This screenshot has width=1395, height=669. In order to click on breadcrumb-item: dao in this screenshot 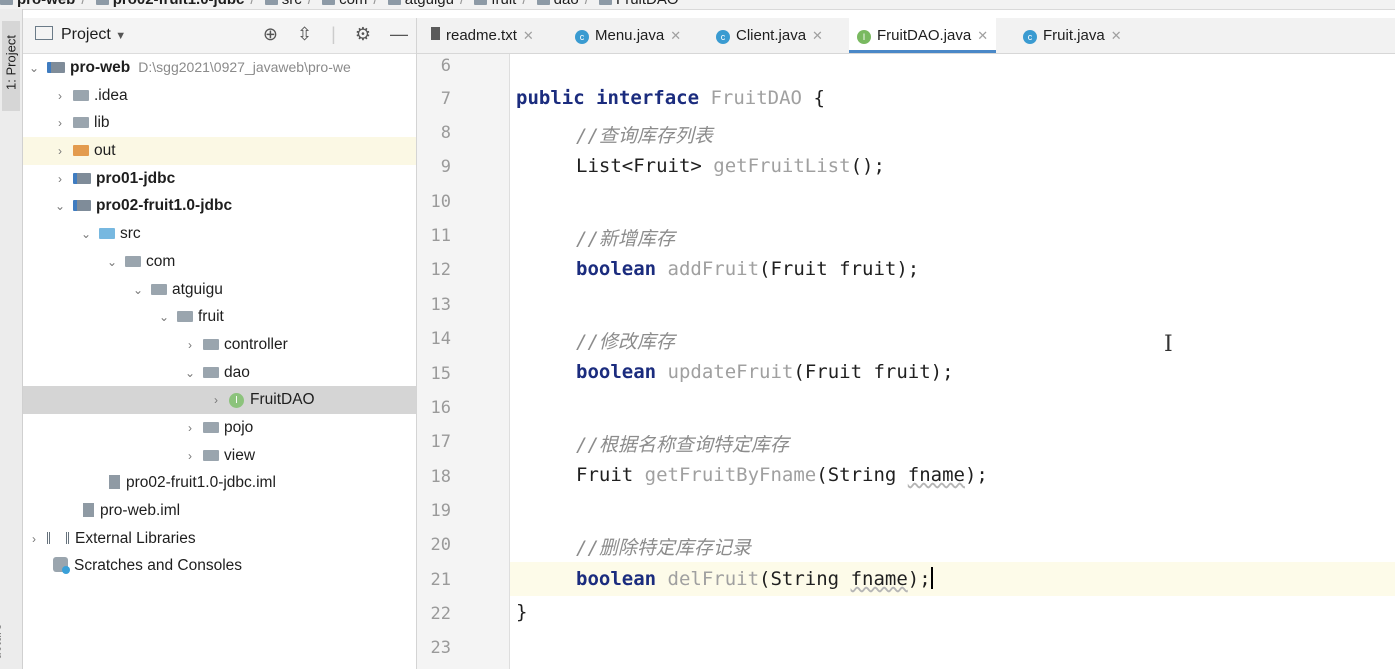, I will do `click(557, 4)`.